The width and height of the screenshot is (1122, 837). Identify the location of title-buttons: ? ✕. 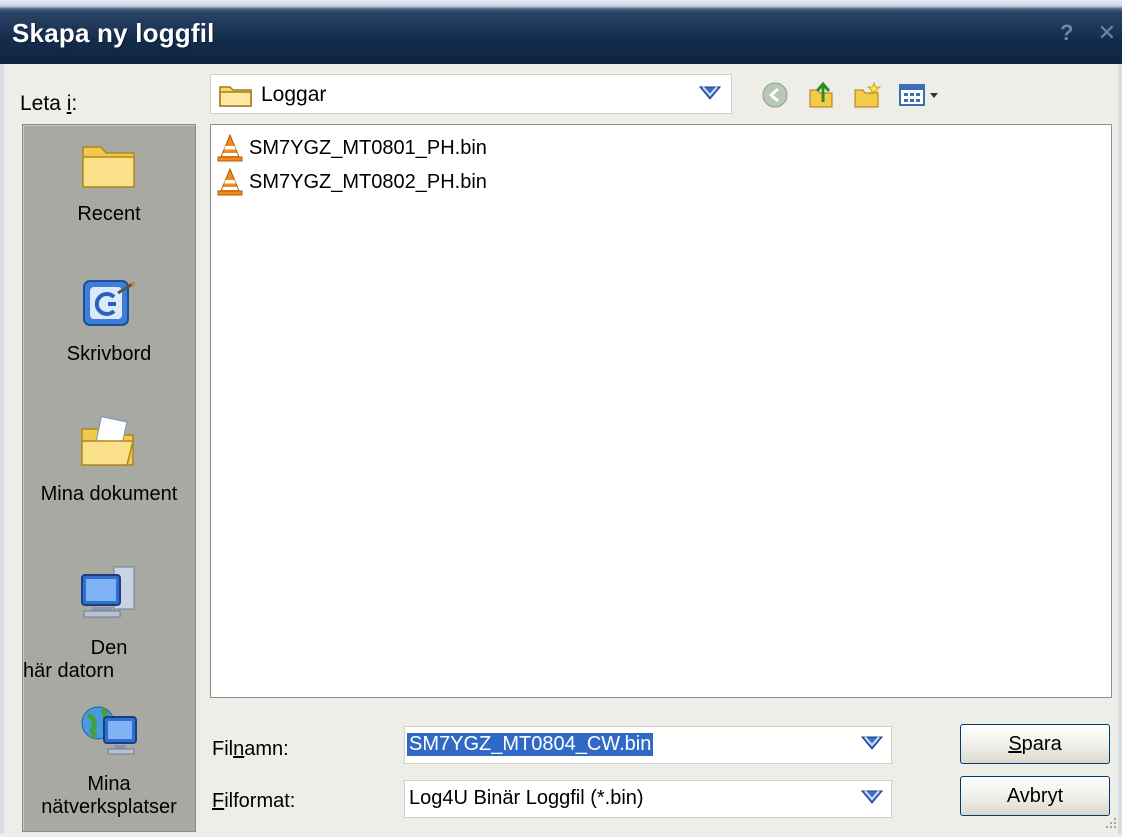
(1079, 33).